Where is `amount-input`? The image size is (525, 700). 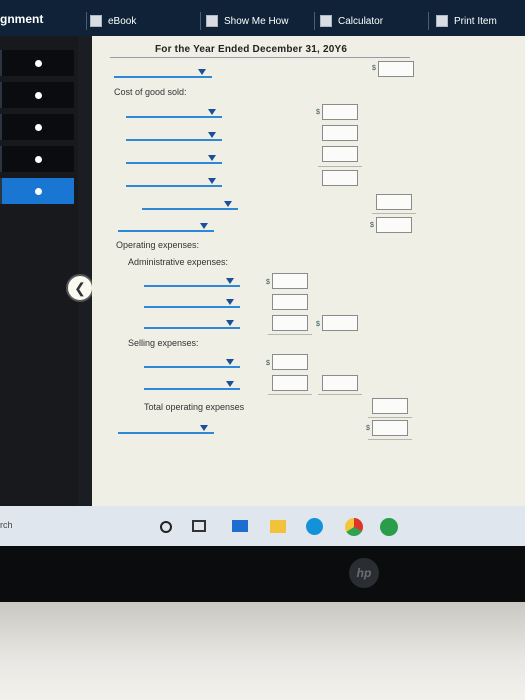 amount-input is located at coordinates (396, 69).